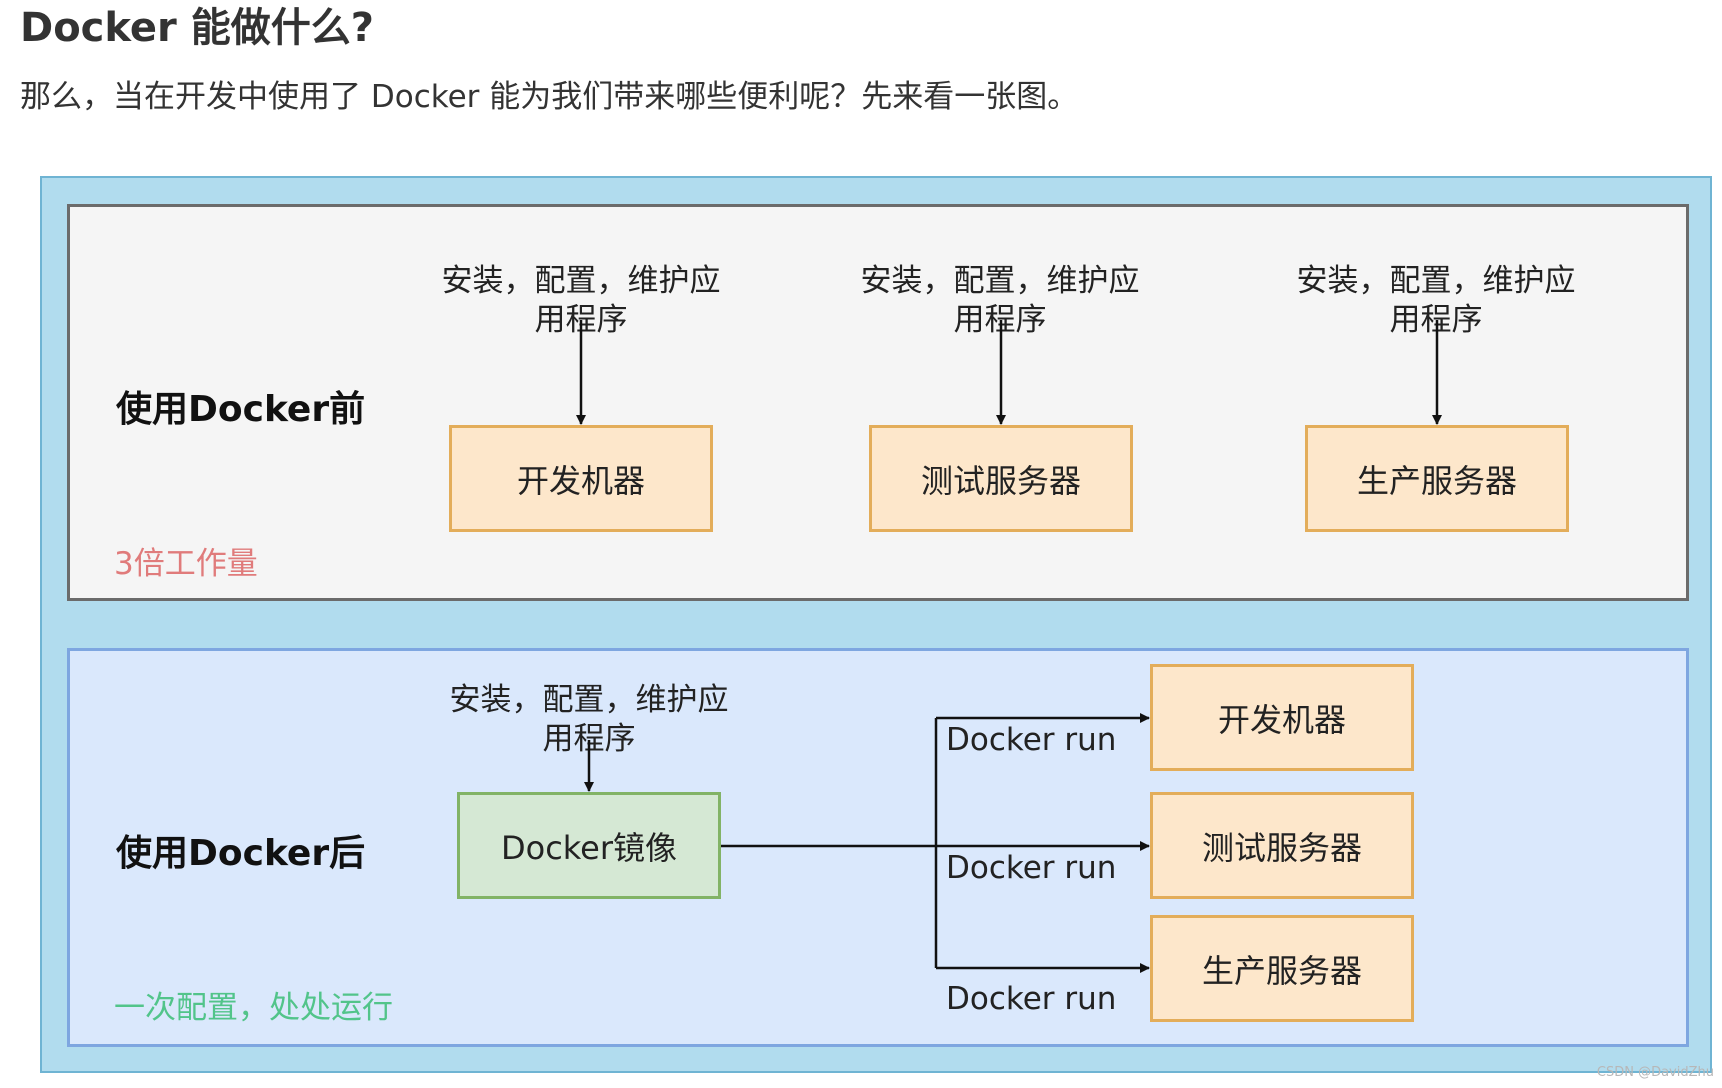  I want to click on after-test-server-box: 测试服务器, so click(1282, 845).